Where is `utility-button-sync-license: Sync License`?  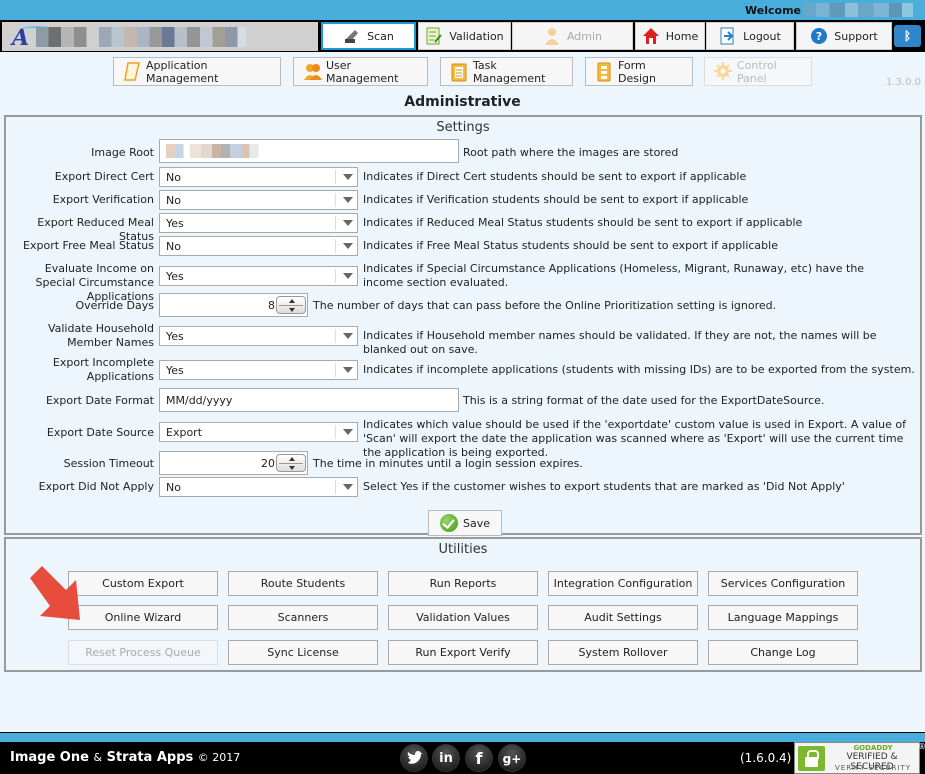 utility-button-sync-license: Sync License is located at coordinates (303, 652).